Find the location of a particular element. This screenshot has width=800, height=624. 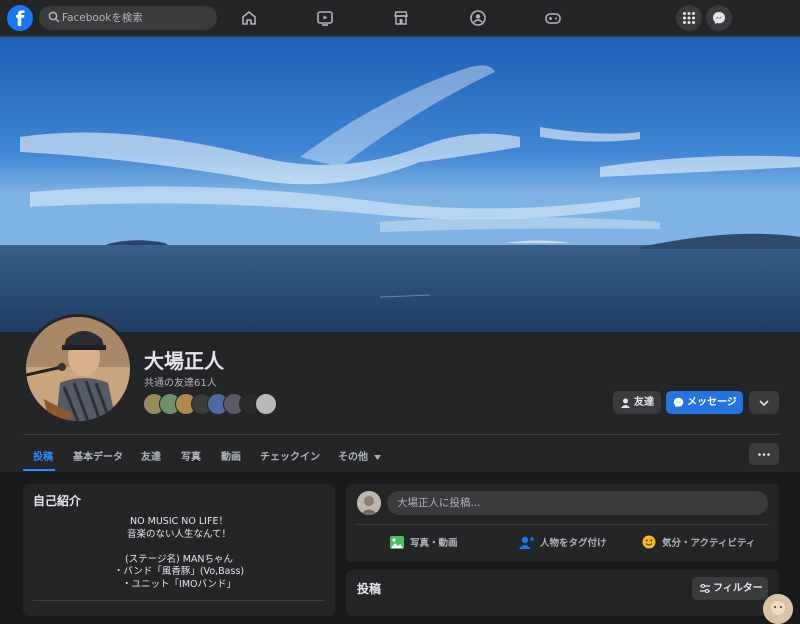

posts-title: 投稿 is located at coordinates (369, 589).